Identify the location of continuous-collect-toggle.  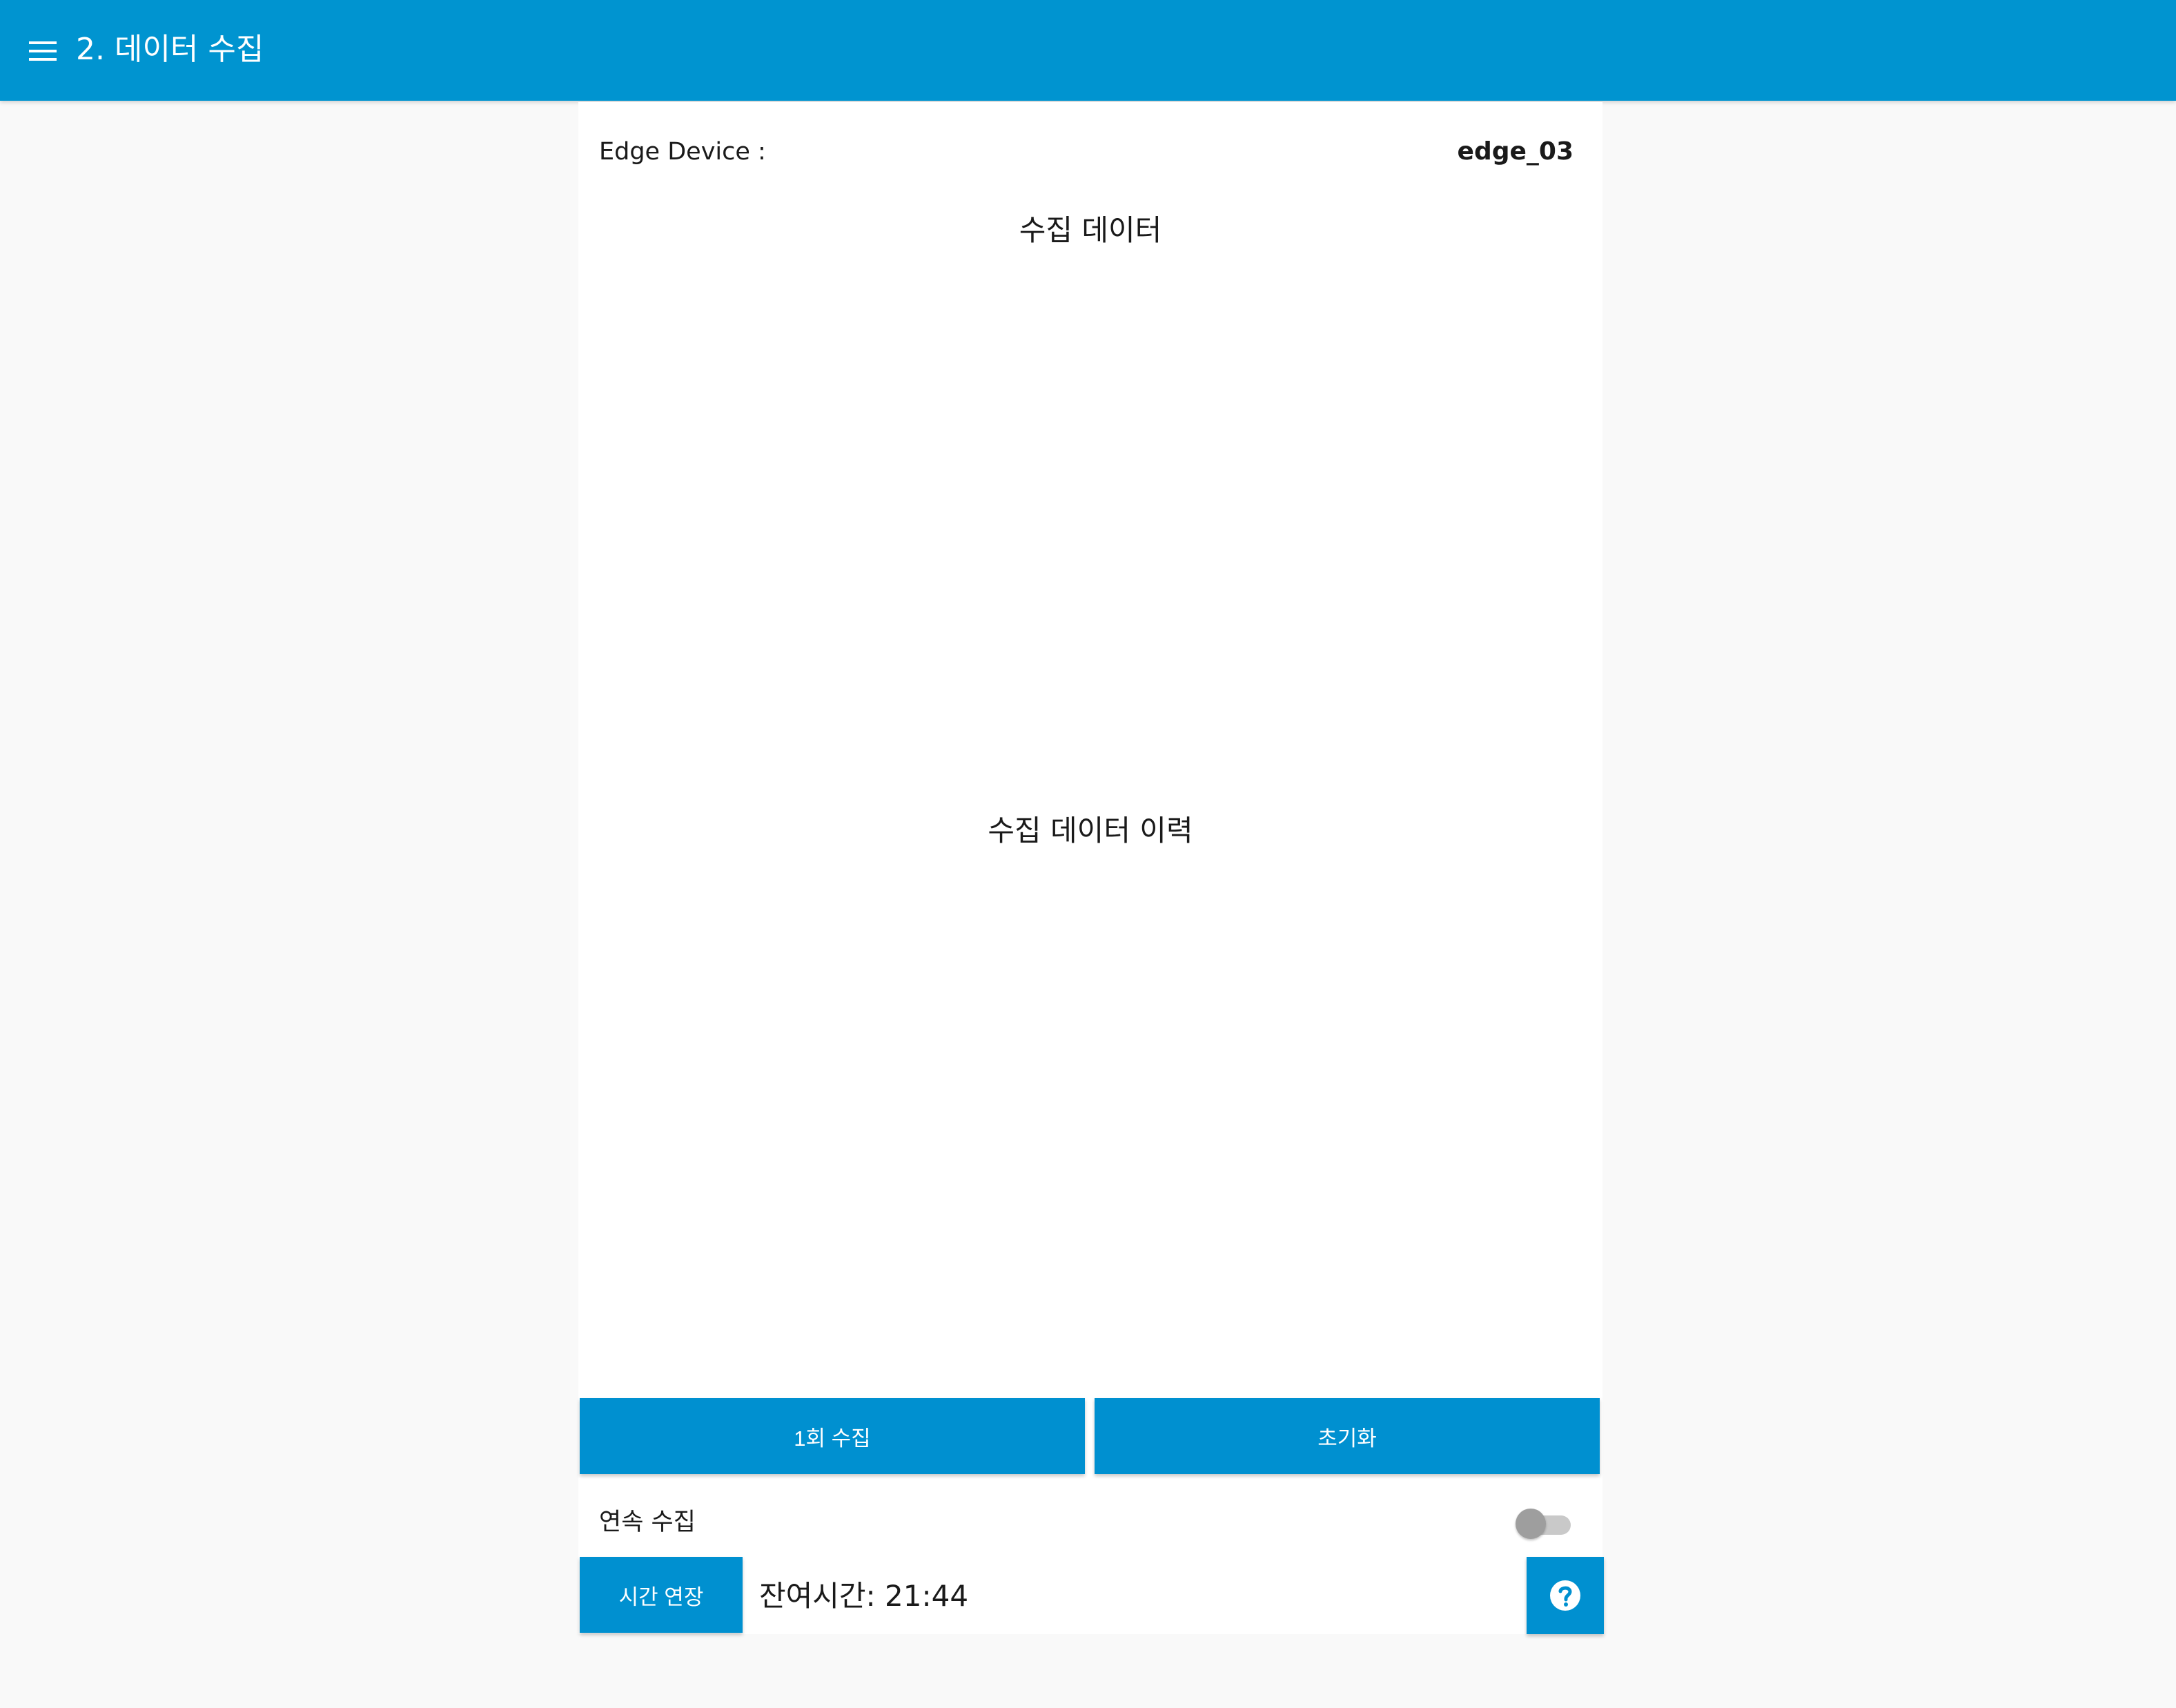
(1545, 1524).